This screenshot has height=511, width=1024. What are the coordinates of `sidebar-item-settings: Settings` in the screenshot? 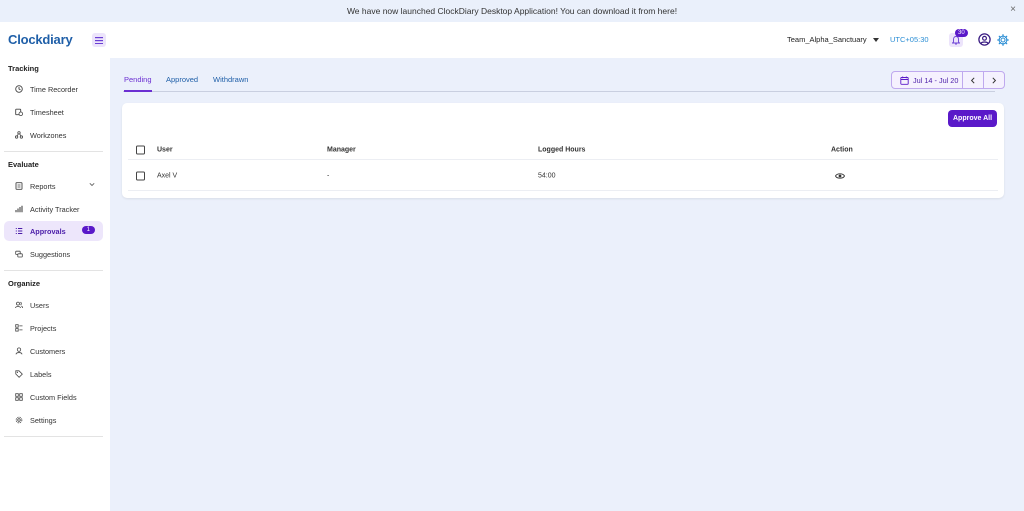 It's located at (53, 420).